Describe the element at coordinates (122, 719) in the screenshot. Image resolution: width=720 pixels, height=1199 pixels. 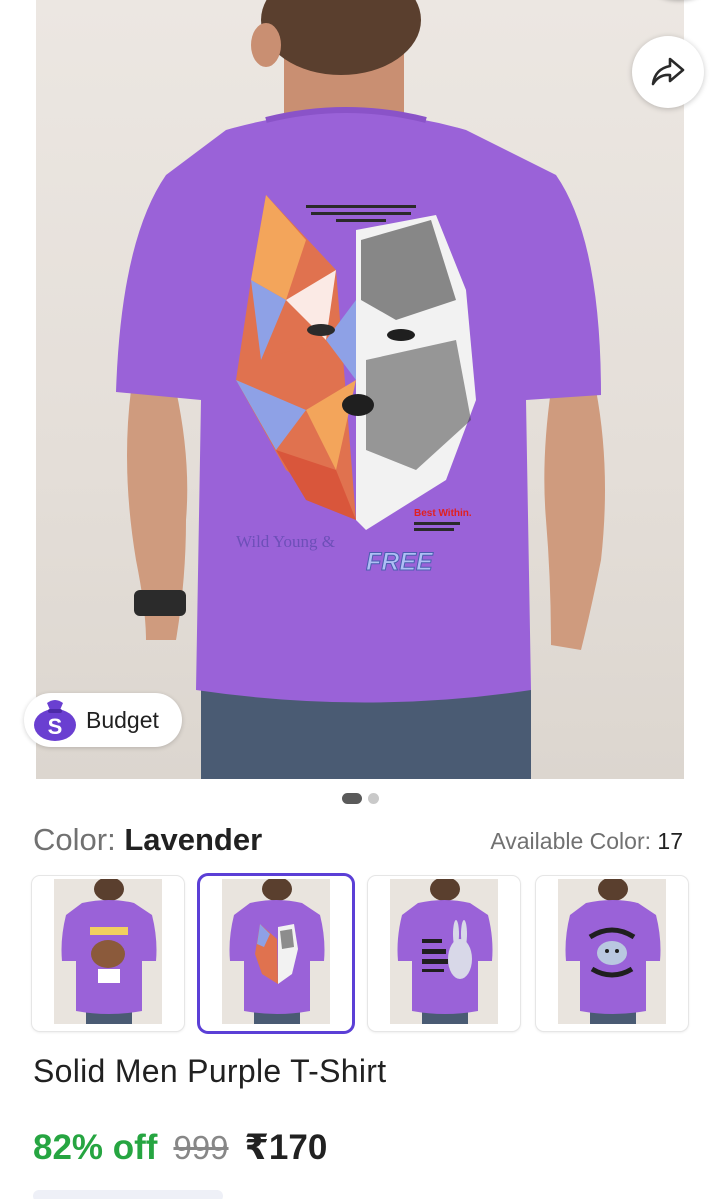
I see `budget-label: Budget` at that location.